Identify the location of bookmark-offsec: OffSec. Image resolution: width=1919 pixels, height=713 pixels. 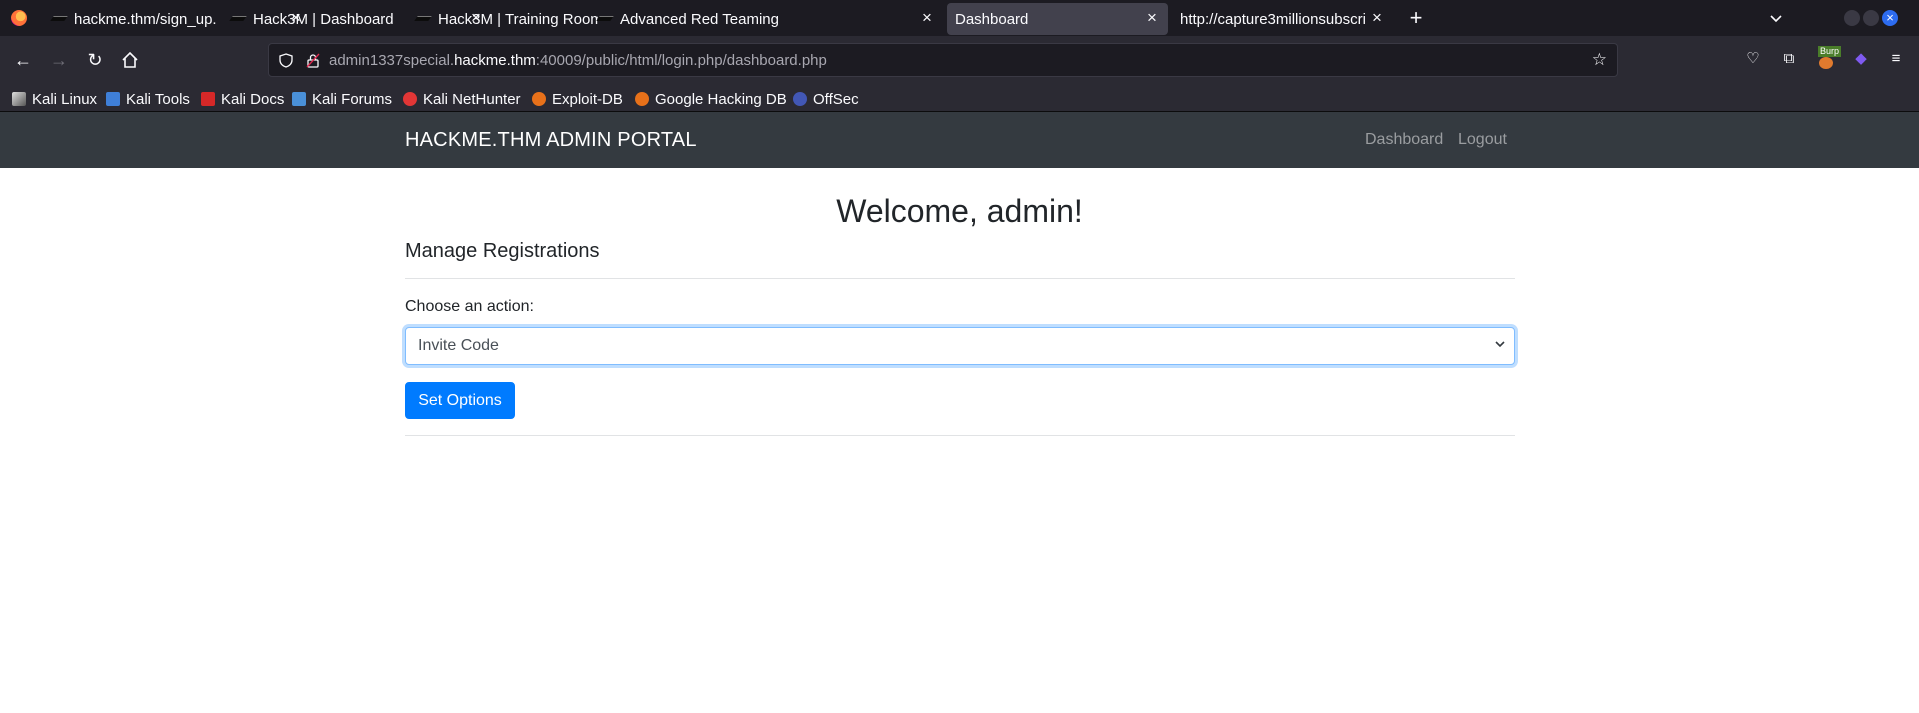
(826, 99).